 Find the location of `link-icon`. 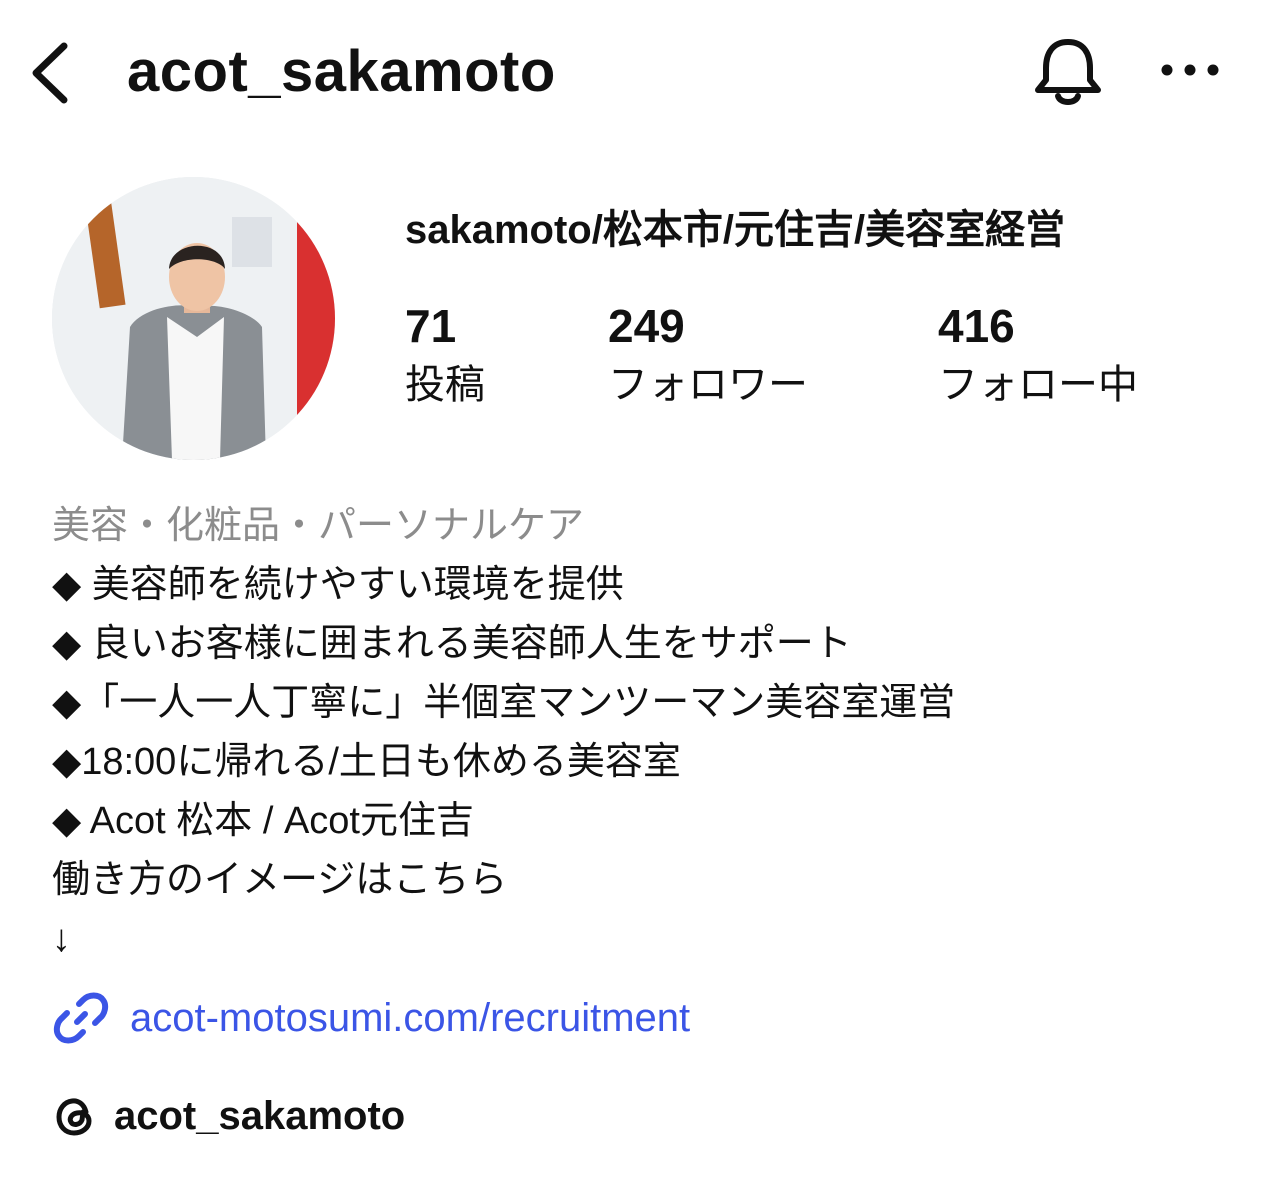

link-icon is located at coordinates (81, 1018).